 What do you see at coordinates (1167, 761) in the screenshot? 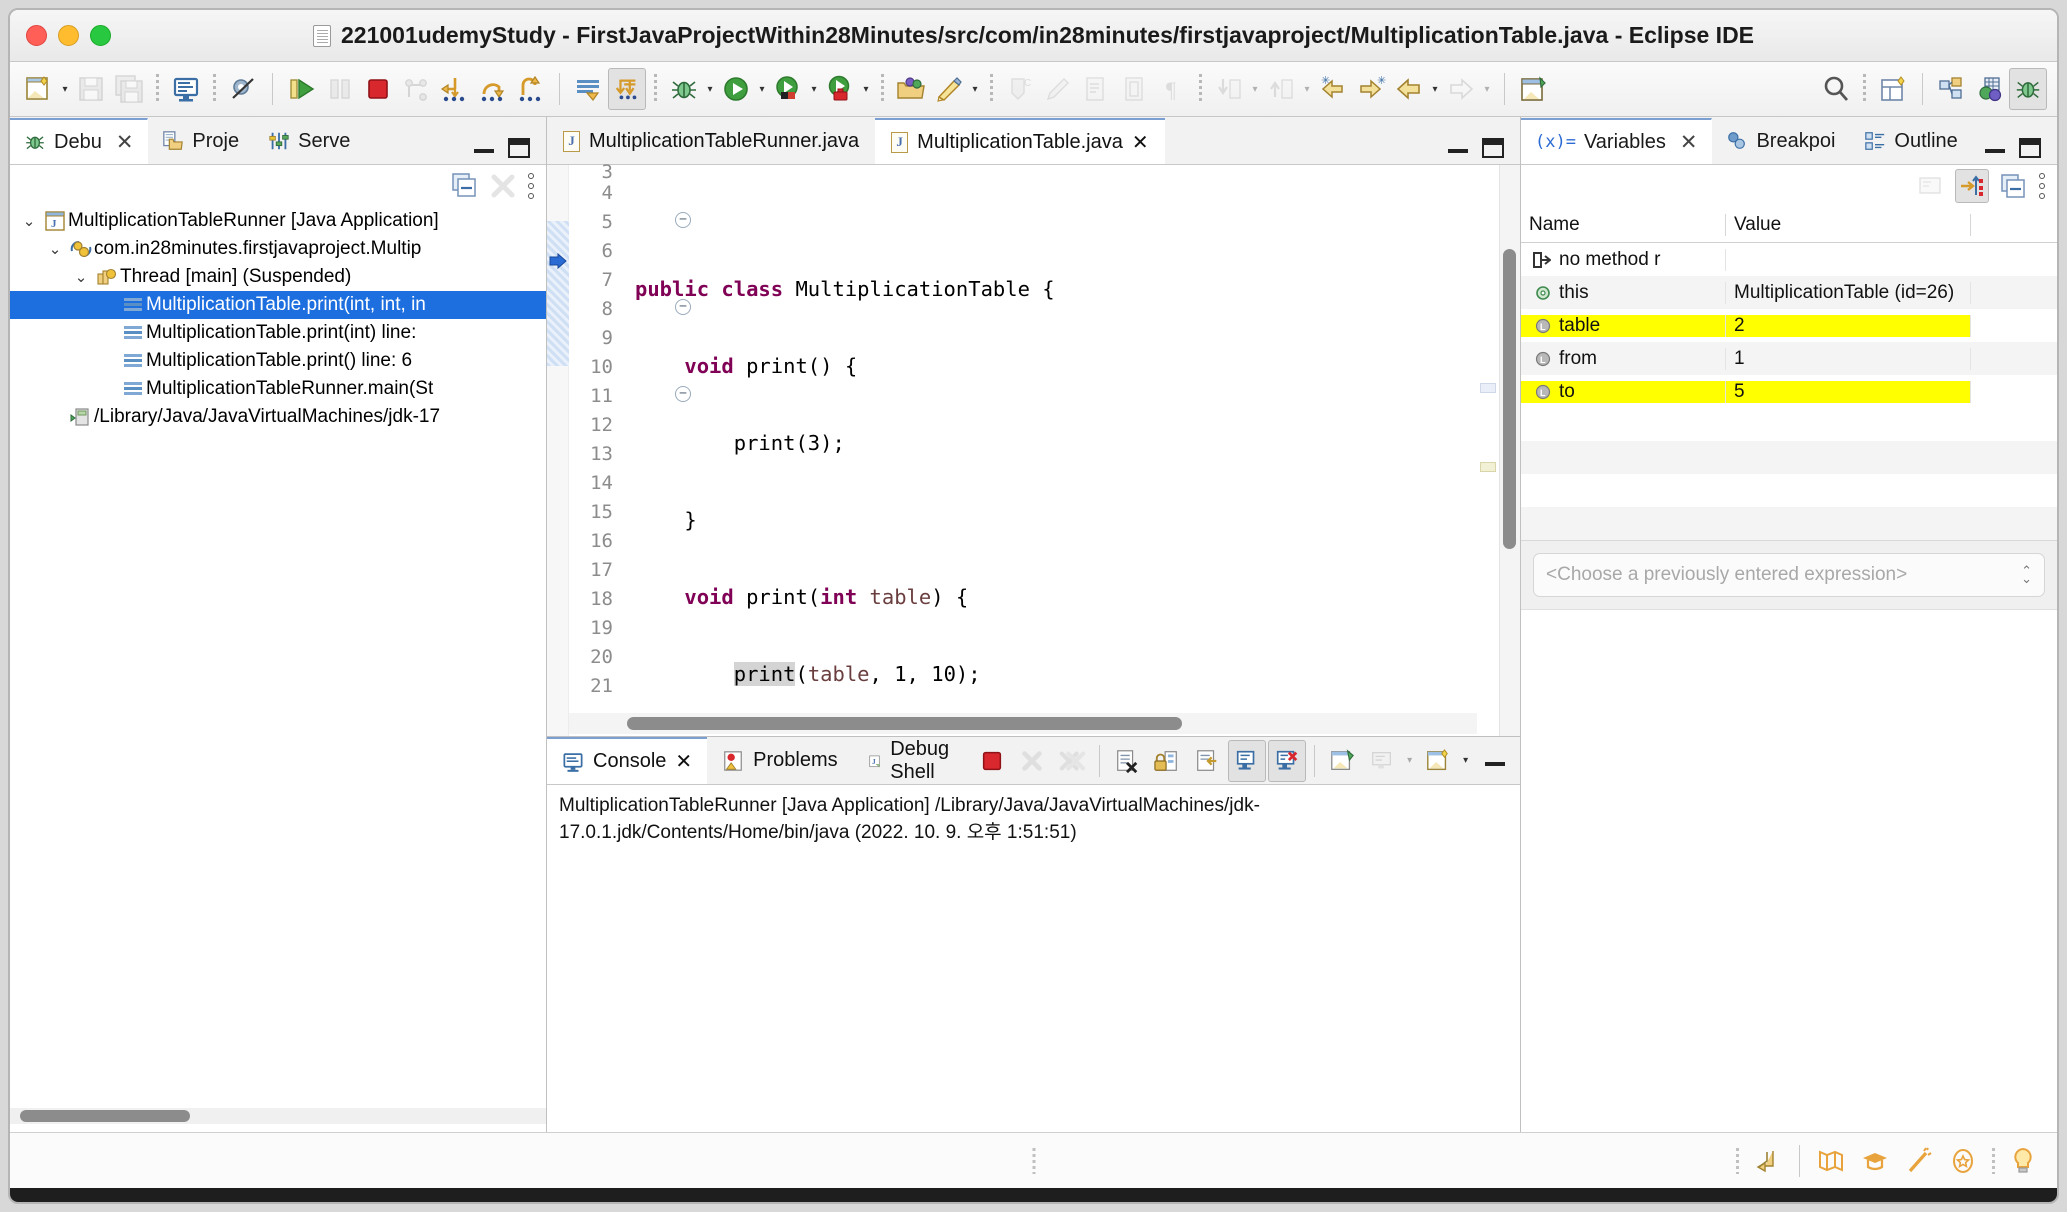
I see `scroll-lock-icon` at bounding box center [1167, 761].